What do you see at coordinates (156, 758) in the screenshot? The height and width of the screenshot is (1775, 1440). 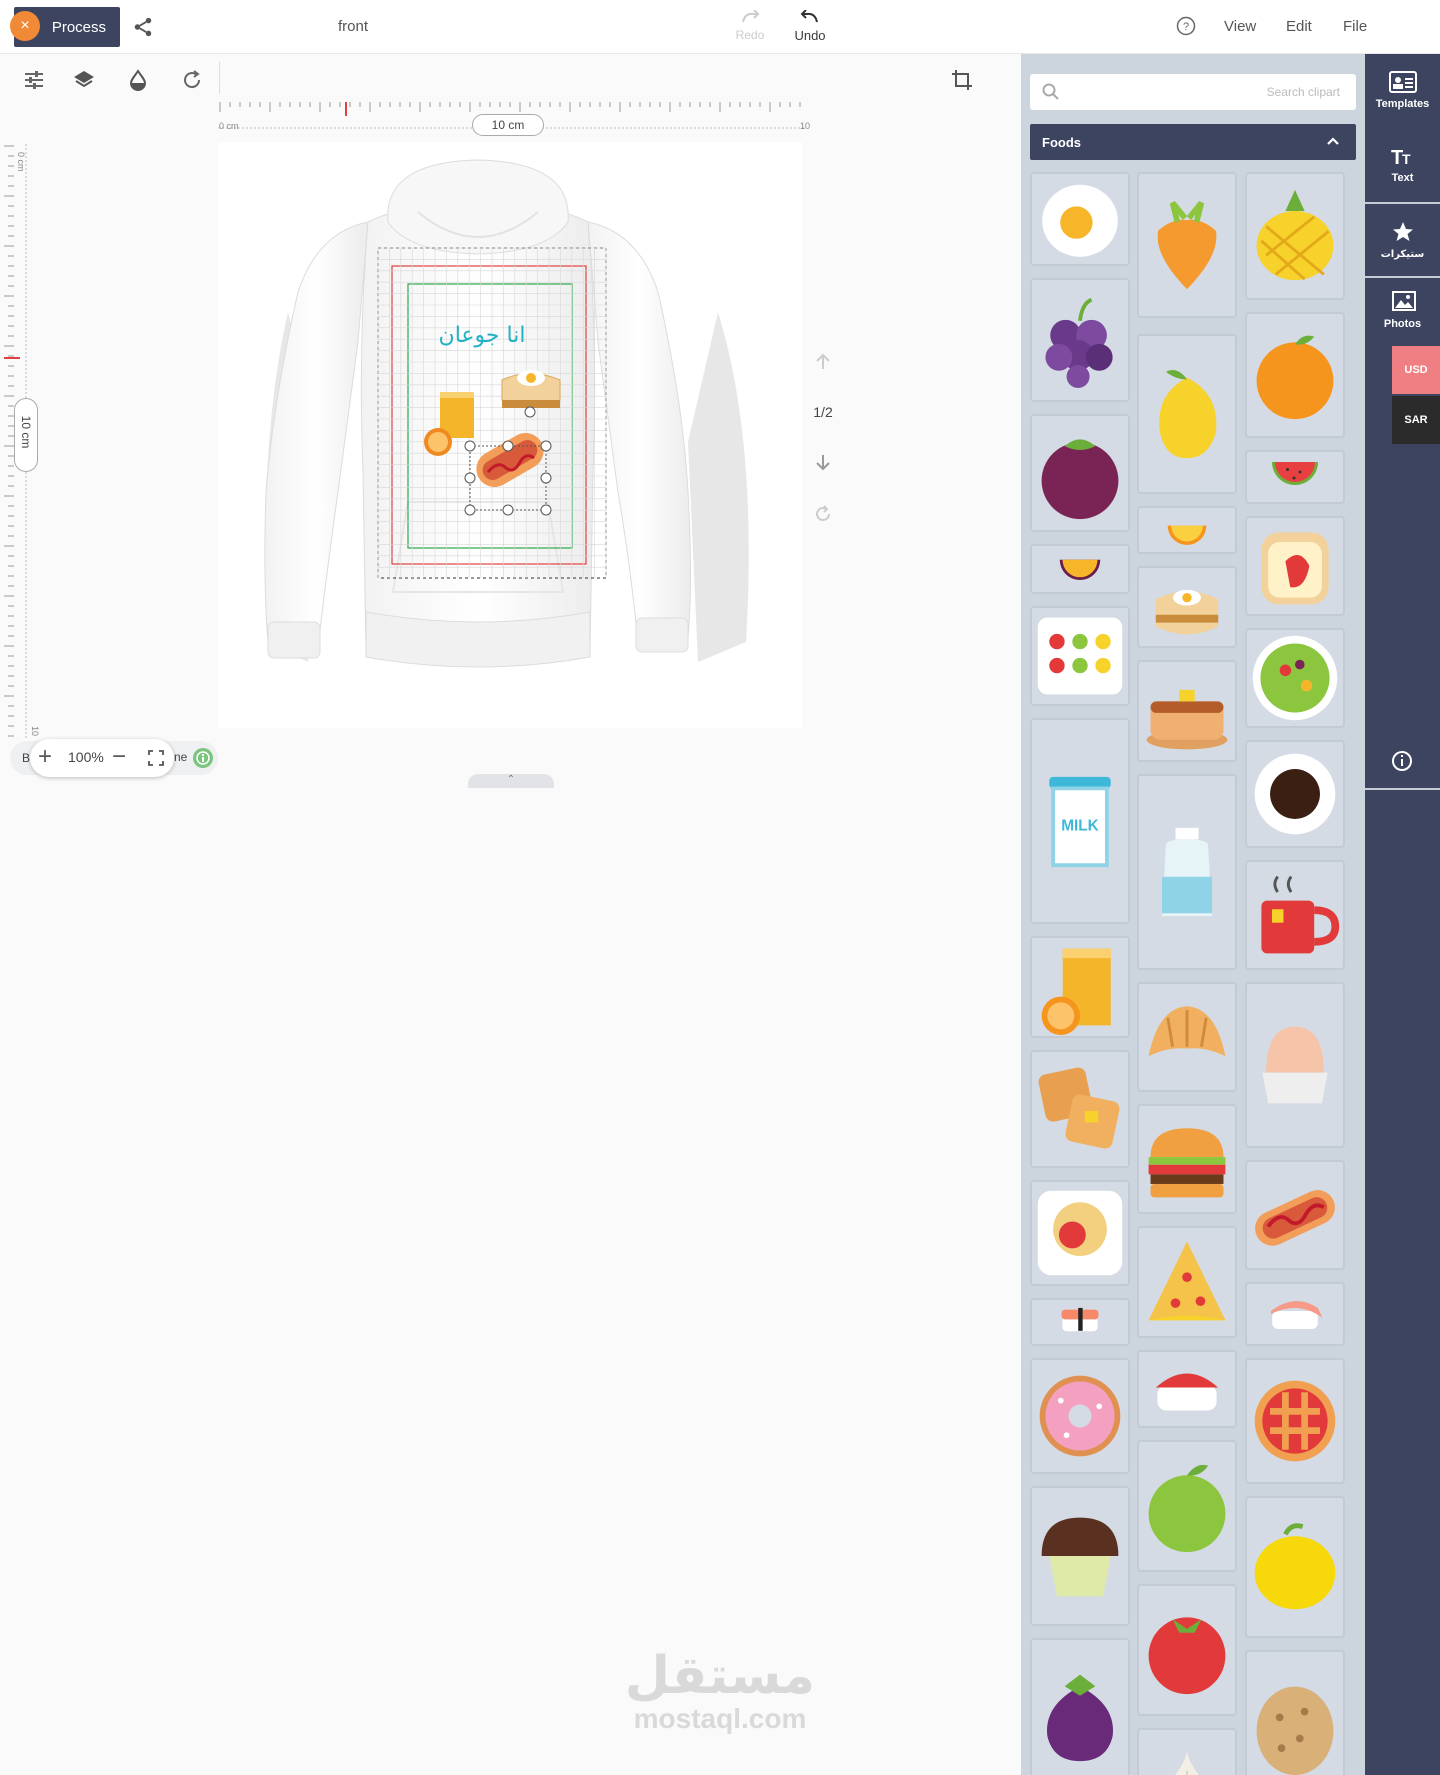 I see `fullscreen-icon` at bounding box center [156, 758].